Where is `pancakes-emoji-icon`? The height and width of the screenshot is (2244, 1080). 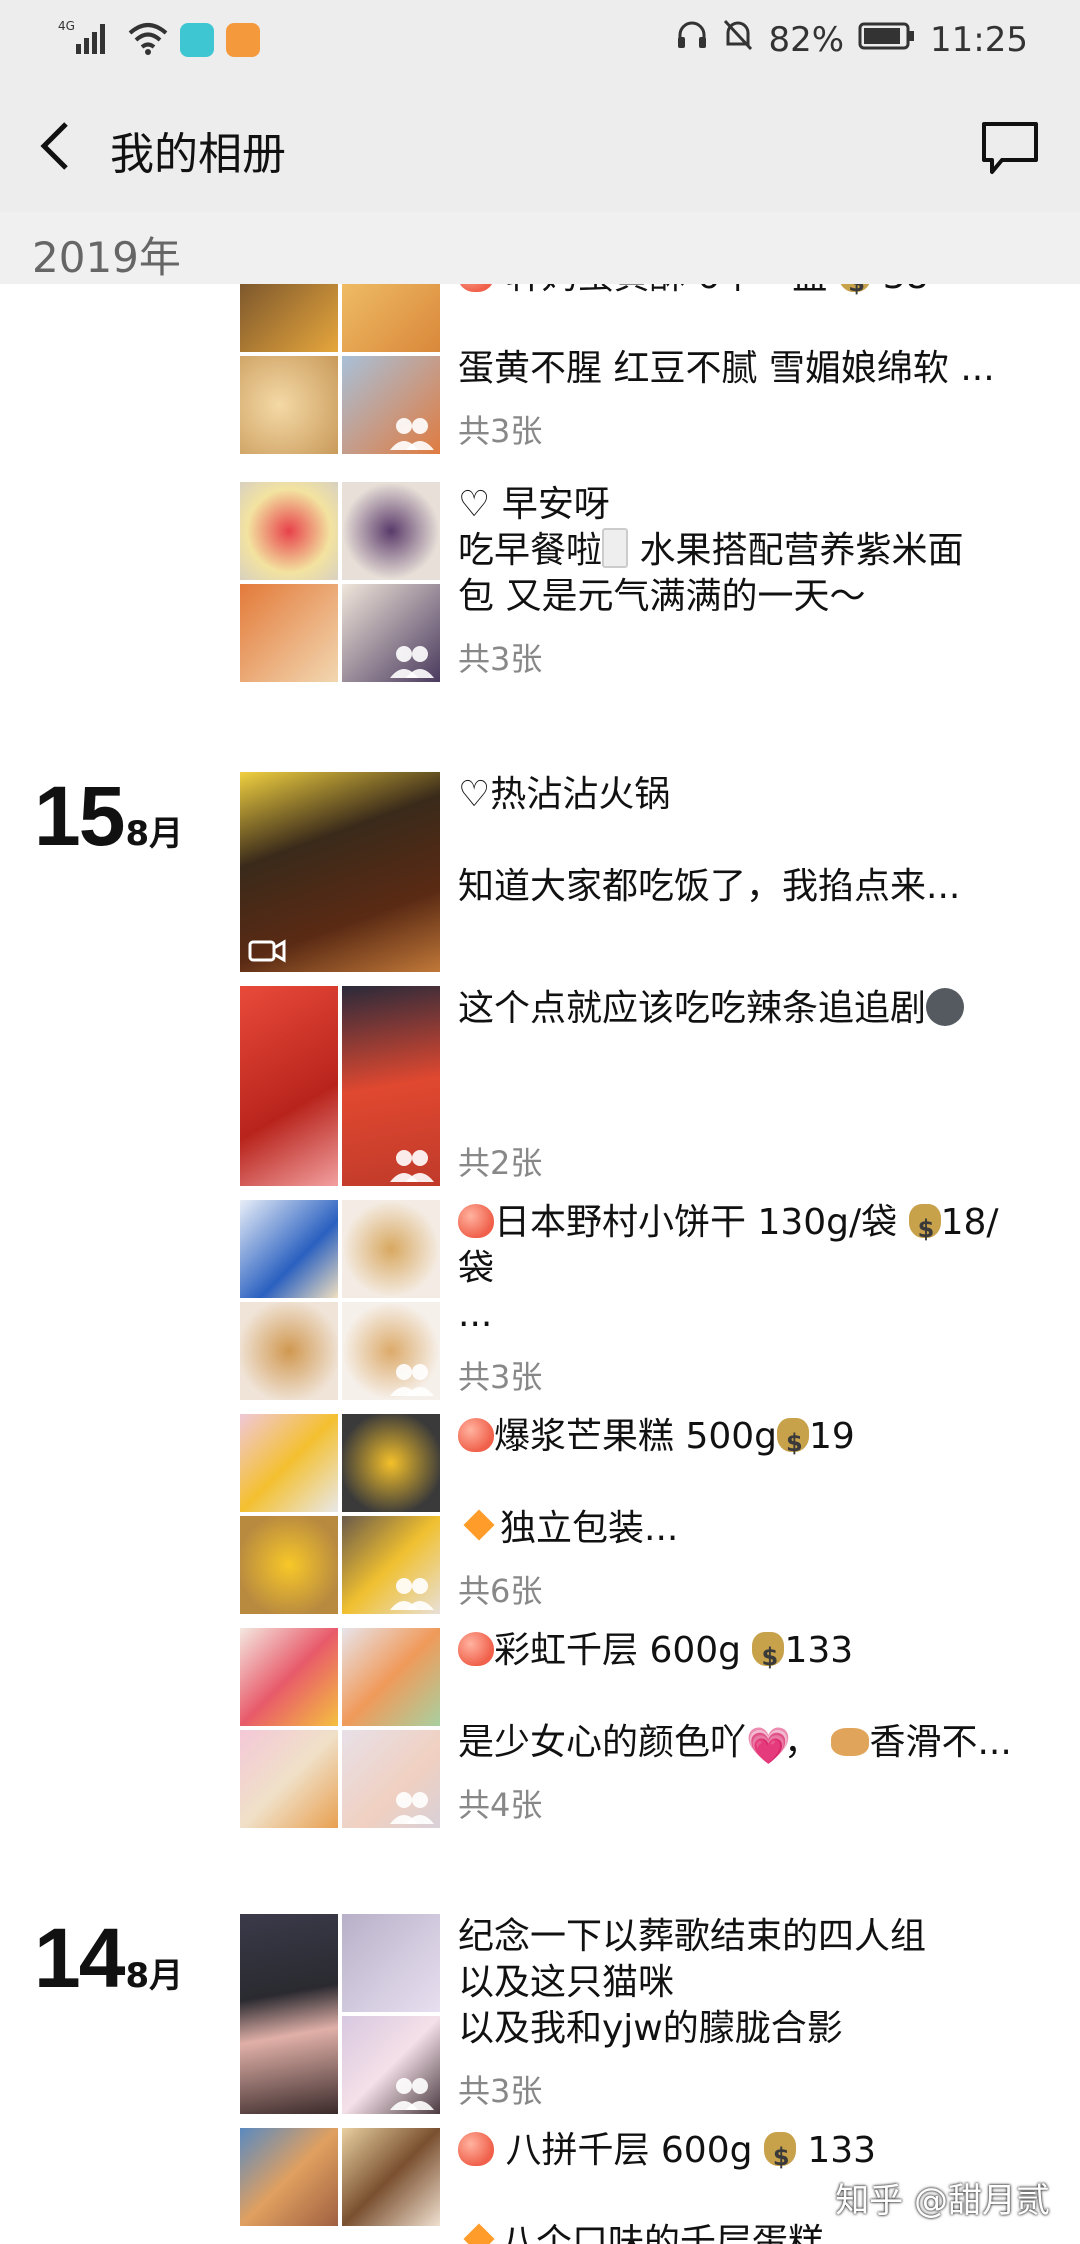
pancakes-emoji-icon is located at coordinates (850, 1742).